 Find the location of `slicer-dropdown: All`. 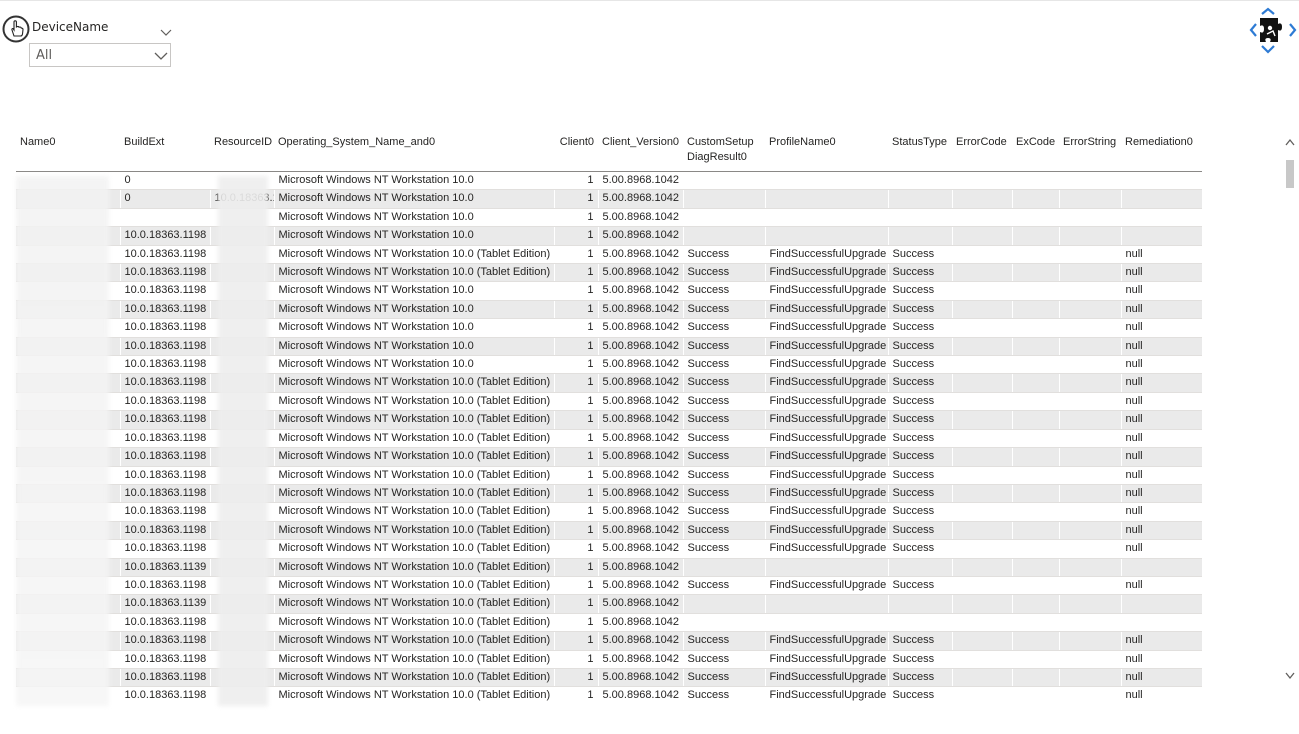

slicer-dropdown: All is located at coordinates (100, 55).